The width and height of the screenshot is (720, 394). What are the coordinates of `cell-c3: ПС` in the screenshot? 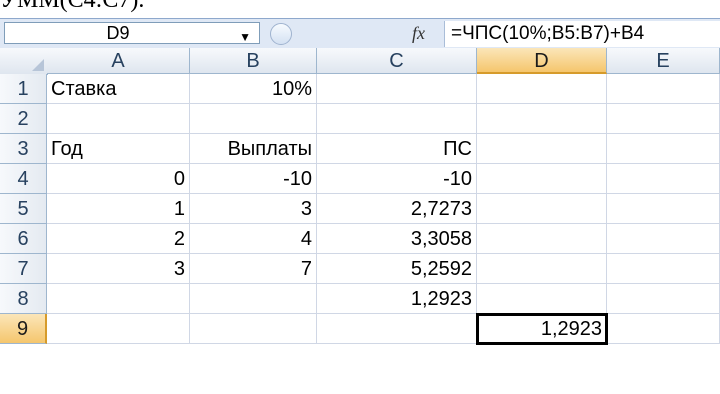 It's located at (397, 149).